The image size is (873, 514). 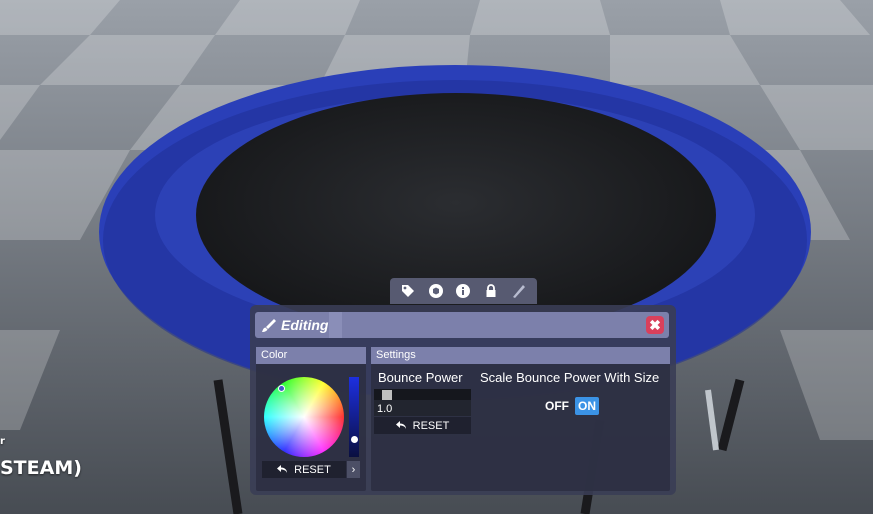 I want to click on hud-small-text: r, so click(x=2, y=441).